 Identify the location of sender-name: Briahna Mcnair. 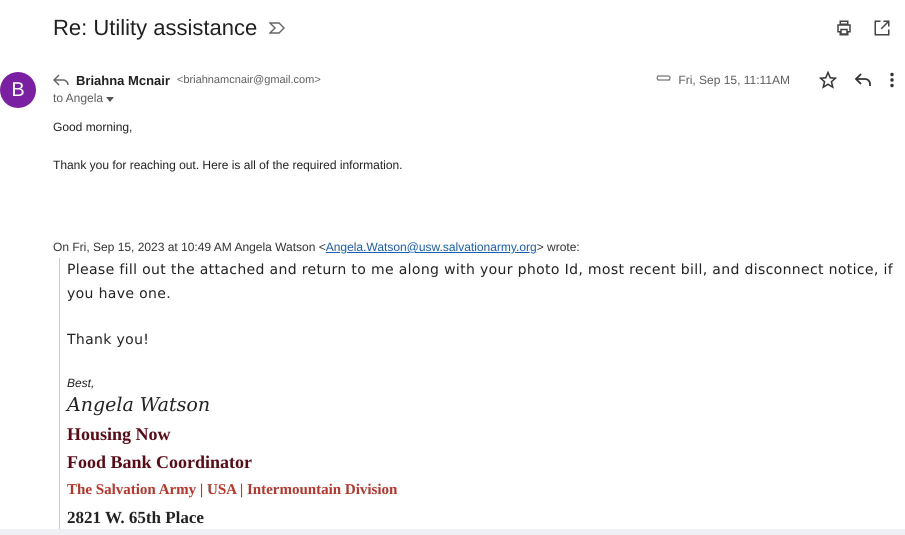
(123, 80).